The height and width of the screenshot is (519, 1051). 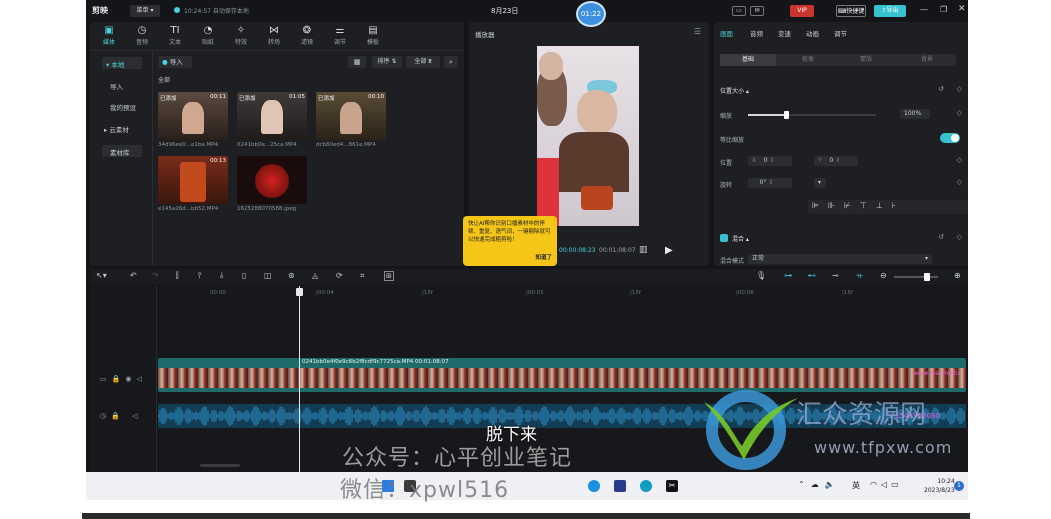 I want to click on view-toggle-icon: ▦, so click(x=357, y=62).